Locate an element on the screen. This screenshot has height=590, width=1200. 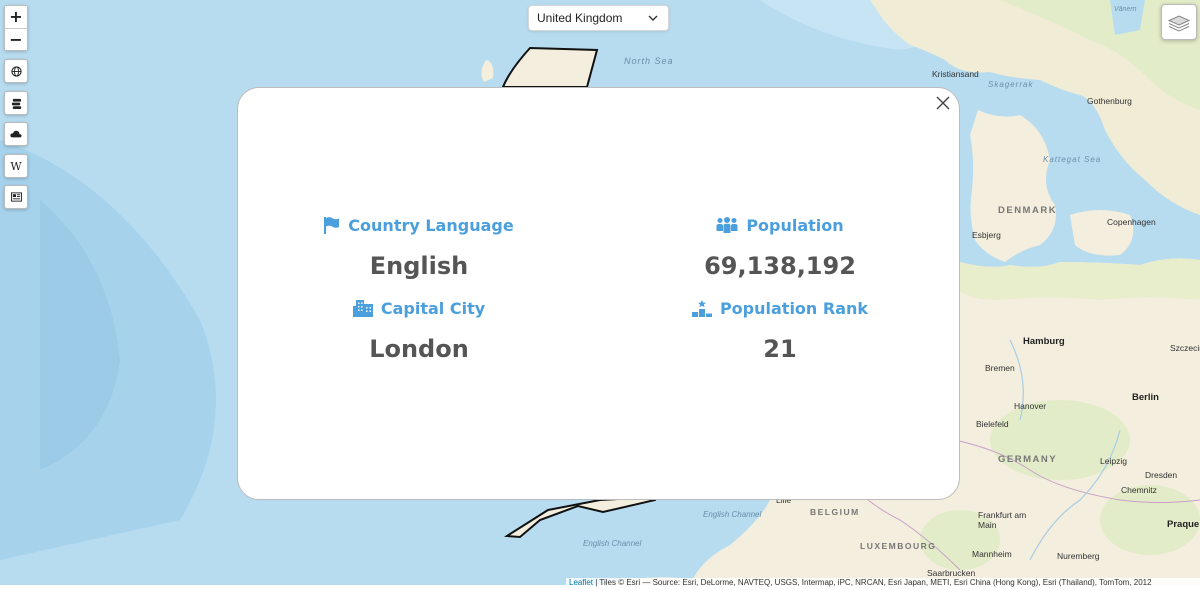
cloud-icon is located at coordinates (16, 134).